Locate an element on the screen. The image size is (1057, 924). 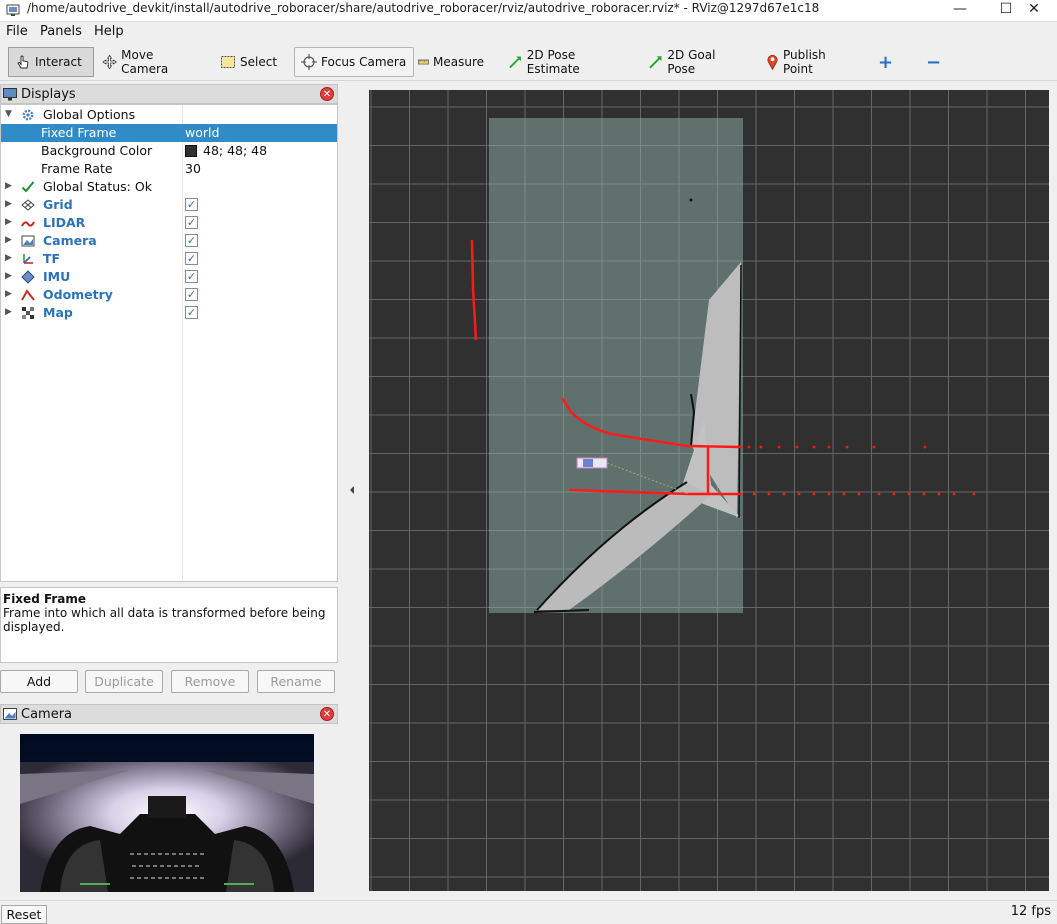
goal-pose-tool-button: 2D Goal Pose is located at coordinates (696, 62).